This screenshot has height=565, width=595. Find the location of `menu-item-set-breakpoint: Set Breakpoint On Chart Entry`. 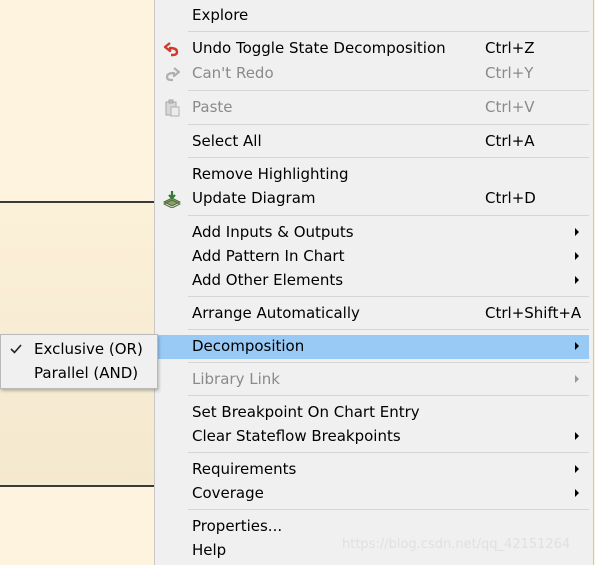

menu-item-set-breakpoint: Set Breakpoint On Chart Entry is located at coordinates (373, 413).